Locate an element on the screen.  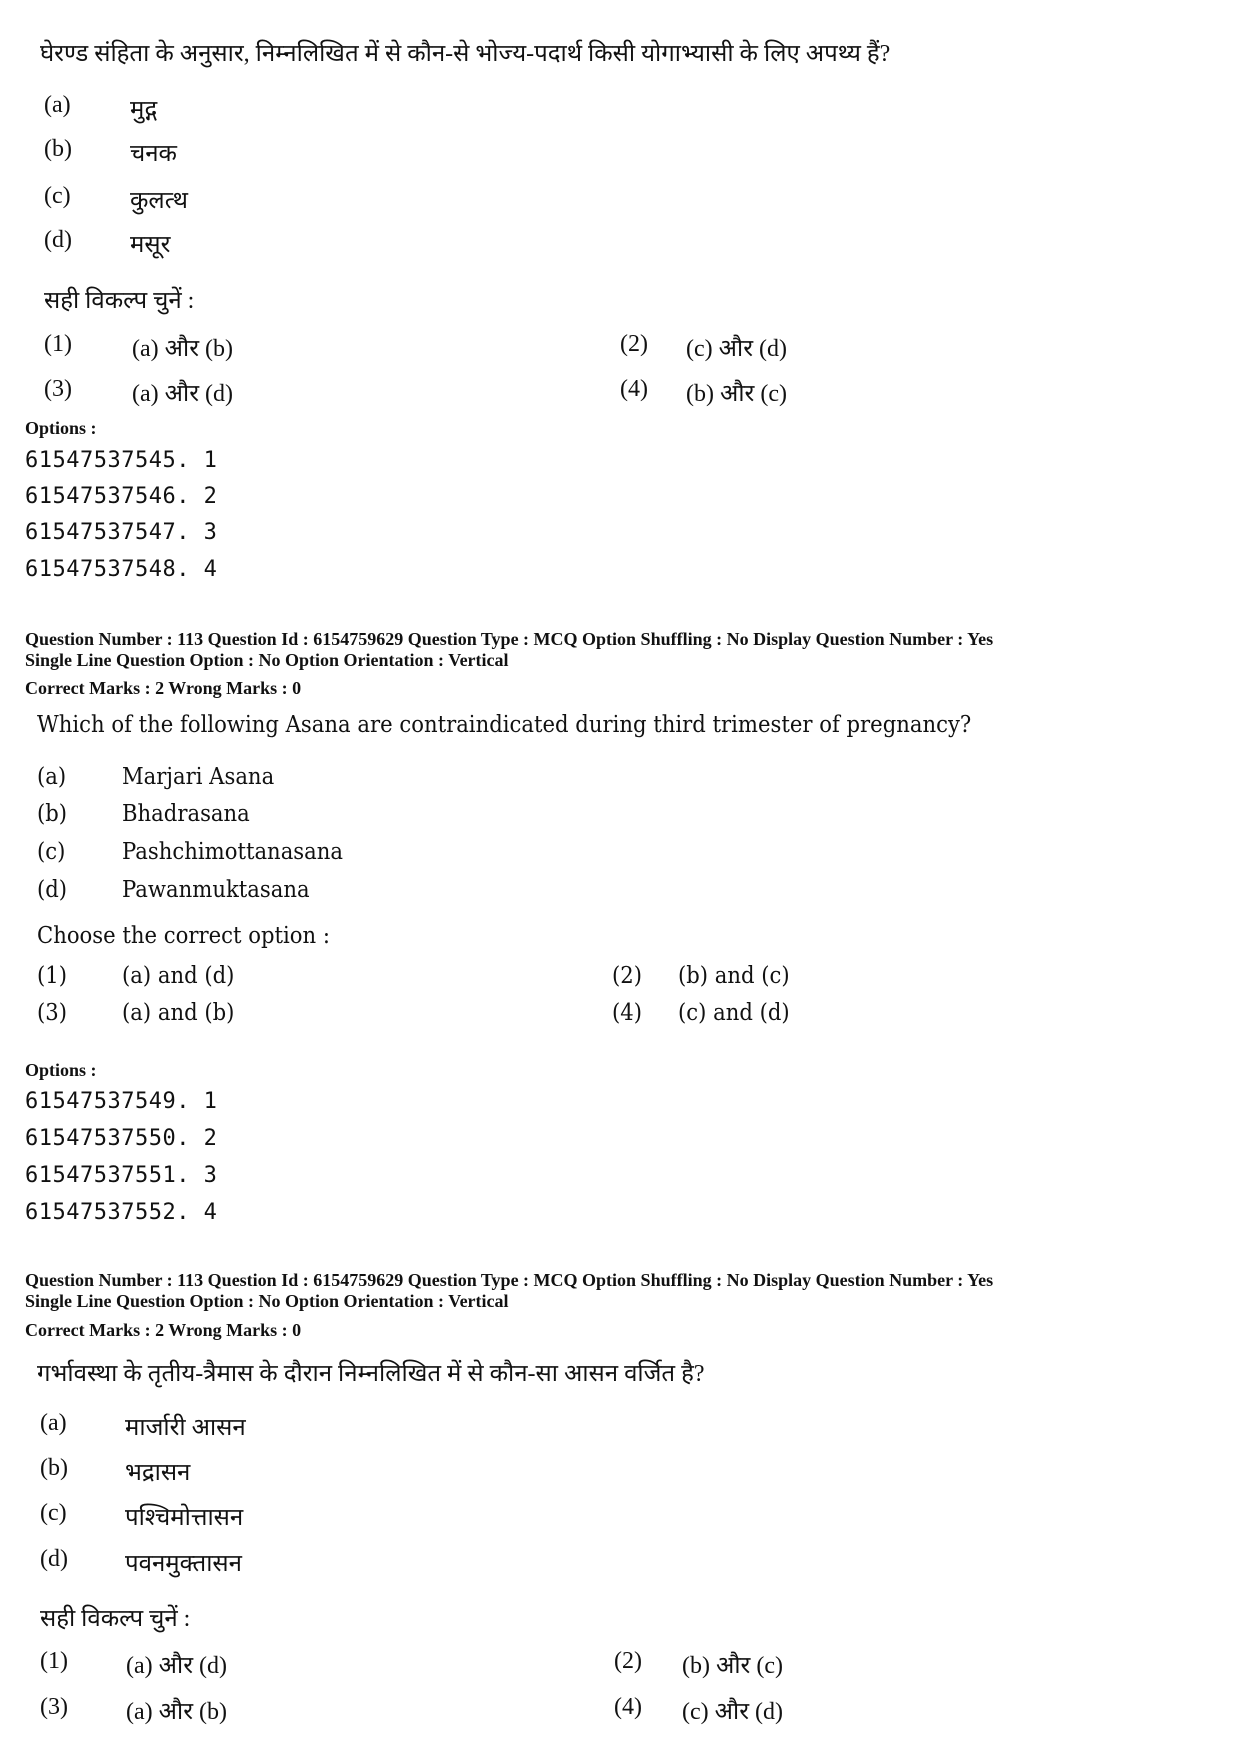
item-text: मसूर is located at coordinates (150, 245).